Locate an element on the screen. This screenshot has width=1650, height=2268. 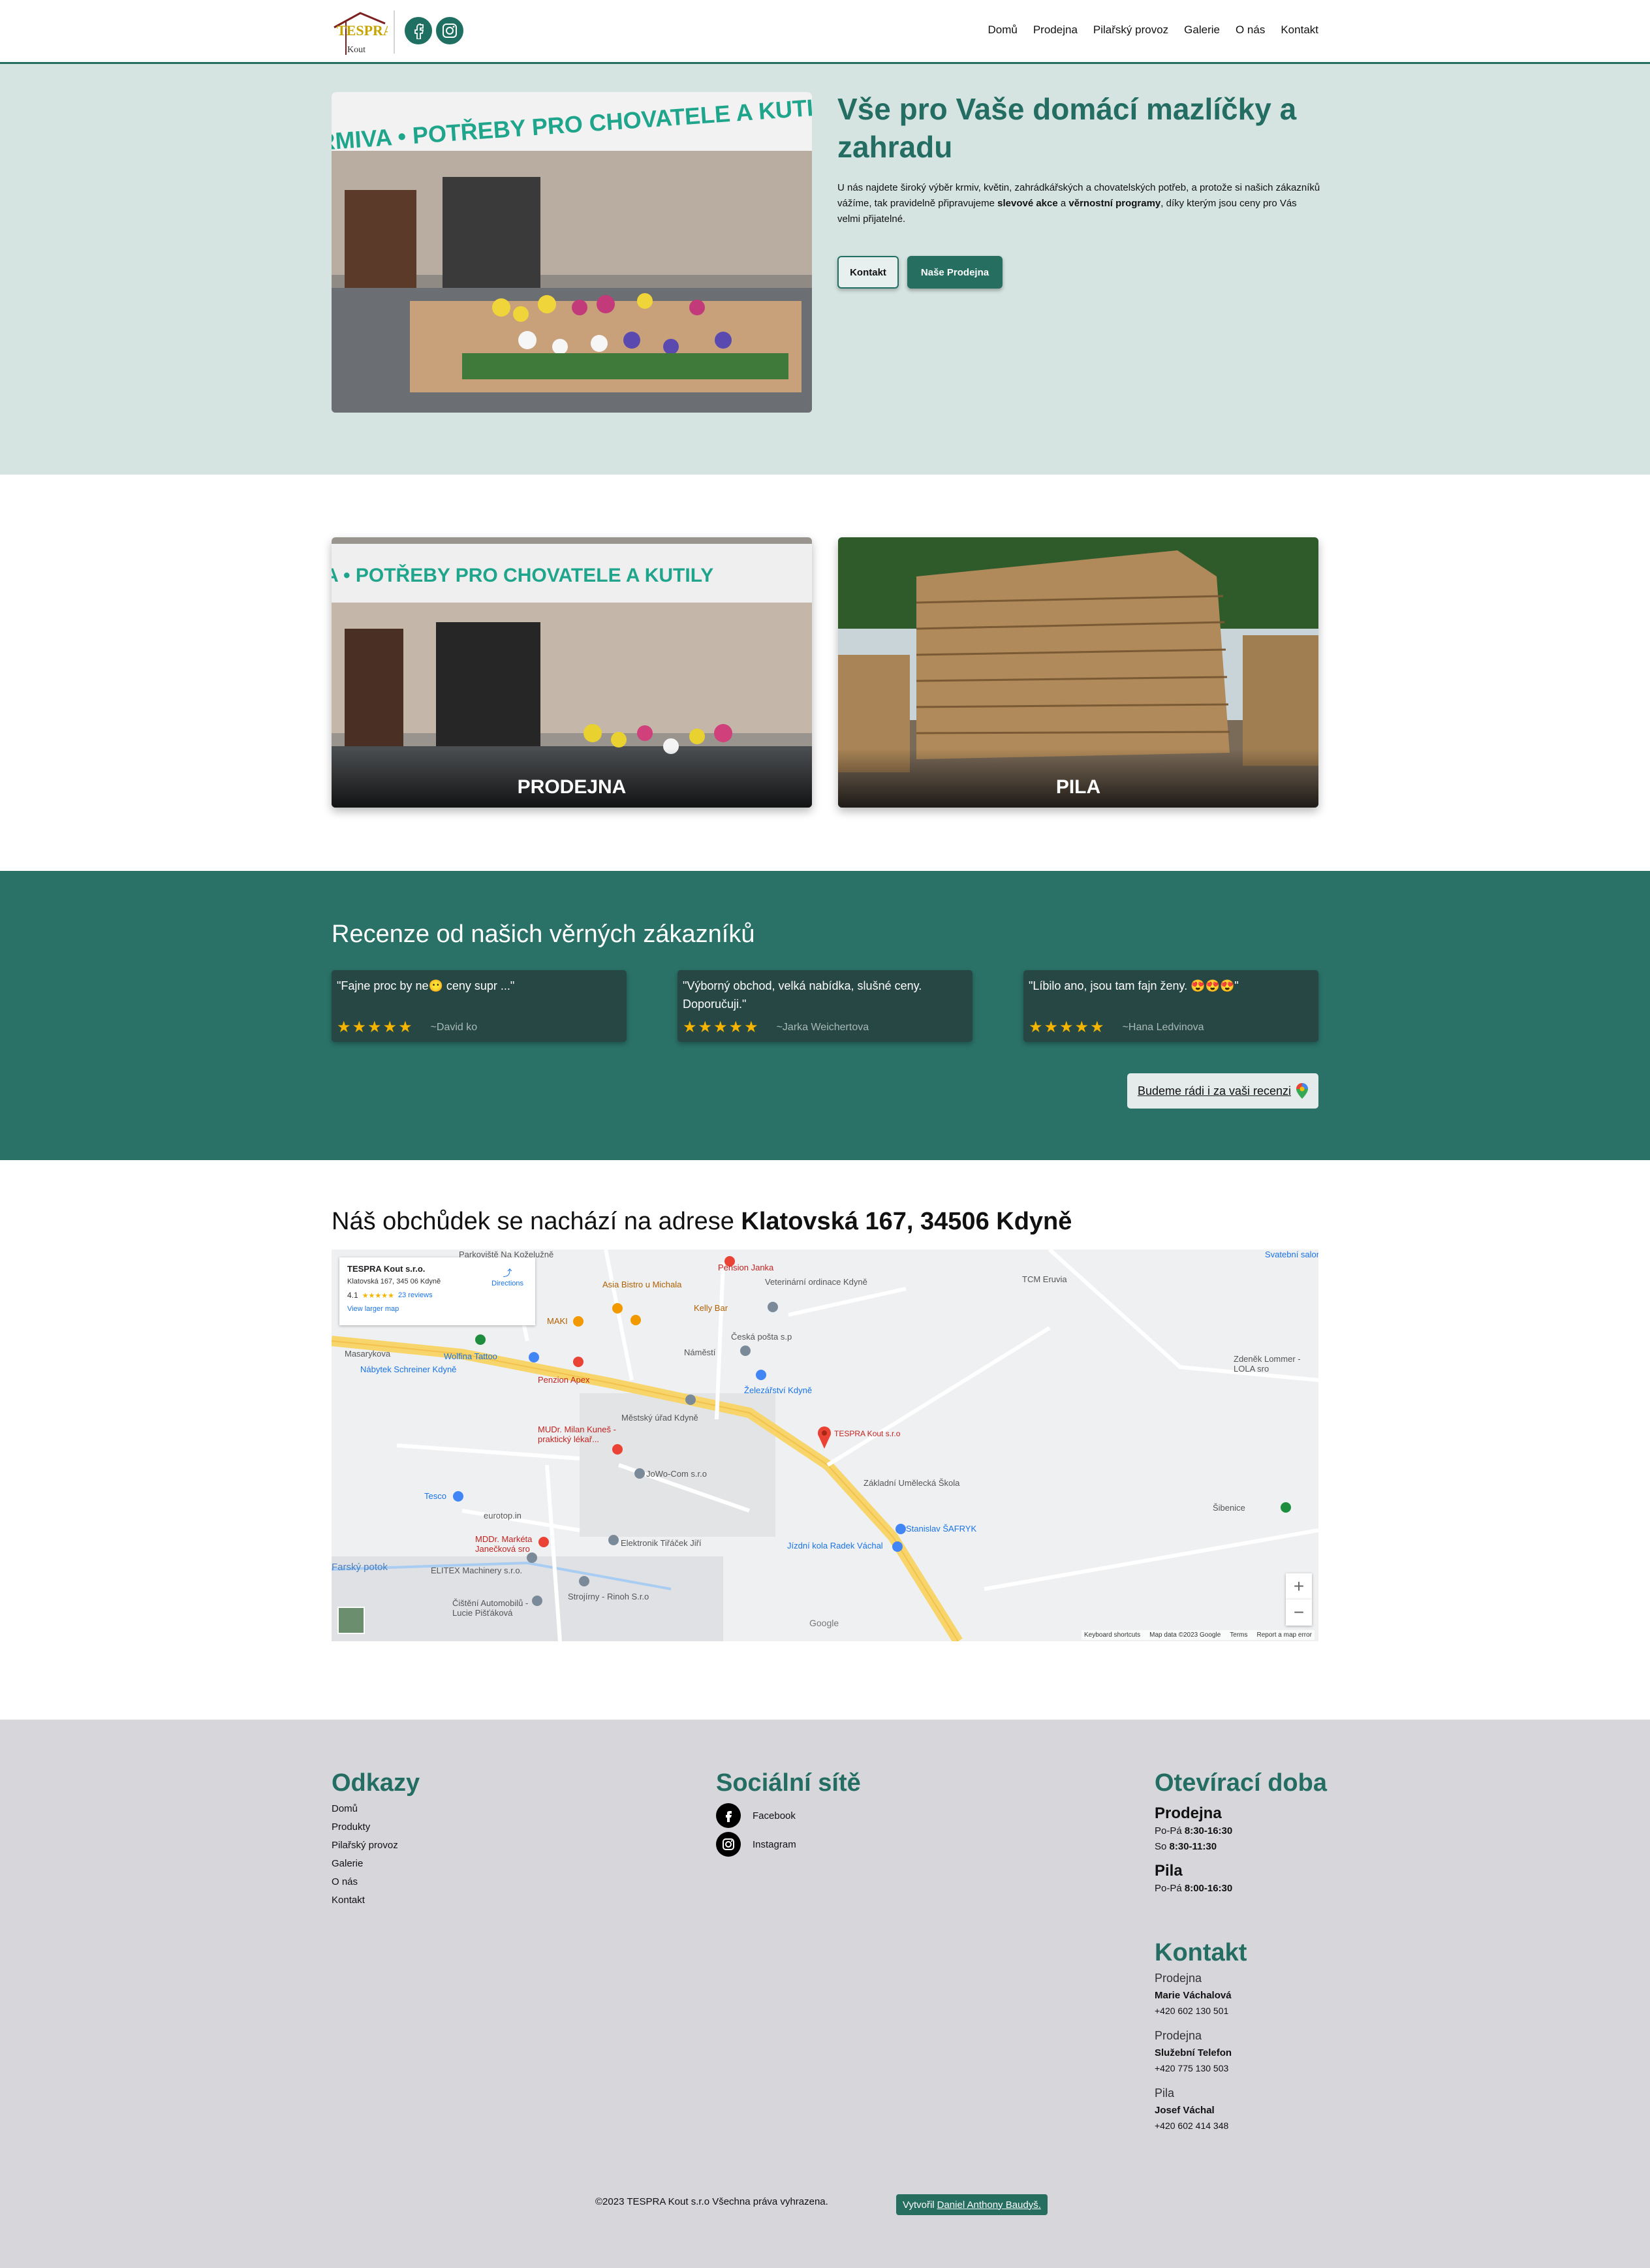
directions-icon: ⤴ is located at coordinates (508, 1273).